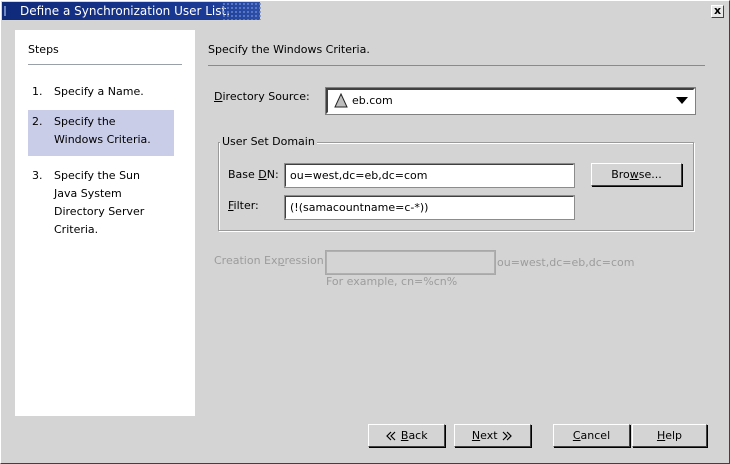  I want to click on base-dn-field: ou=west,dc=eb,dc=com, so click(429, 175).